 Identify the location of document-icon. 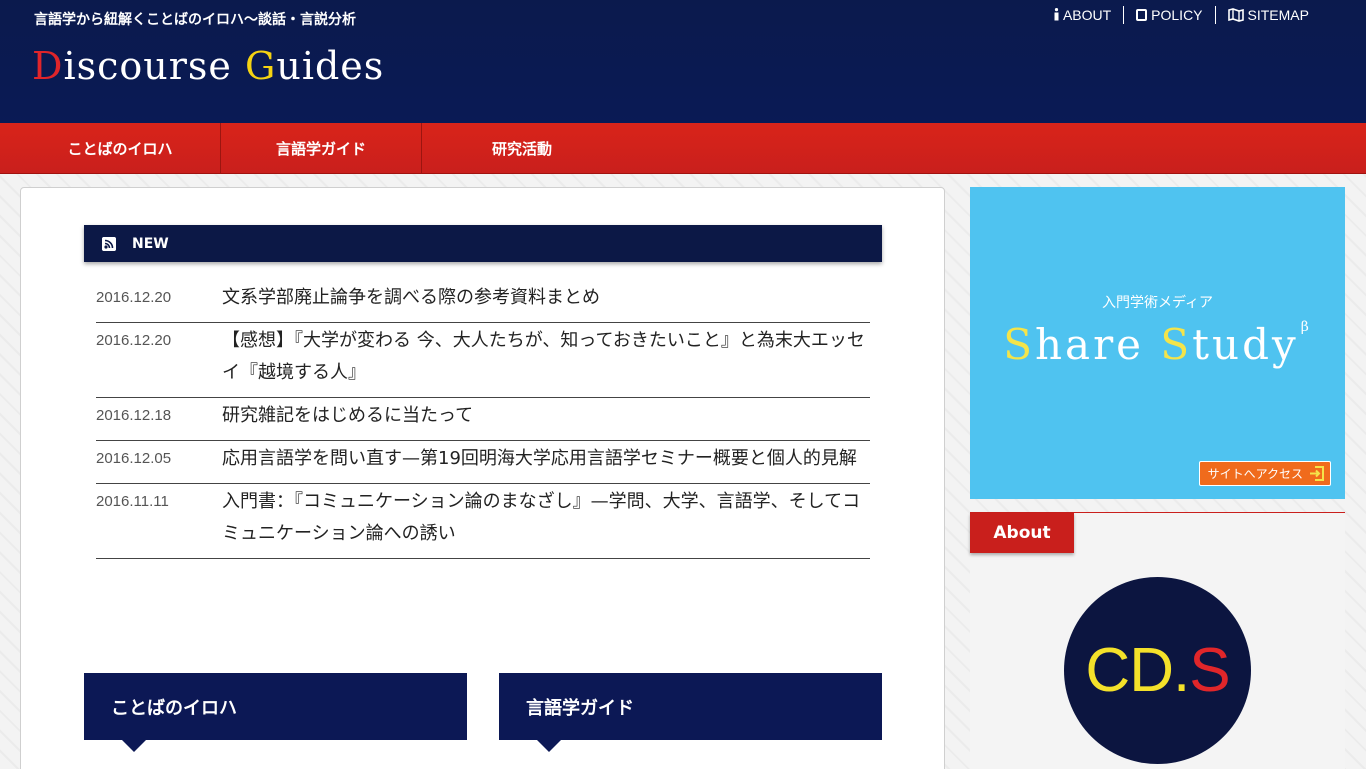
(1142, 15).